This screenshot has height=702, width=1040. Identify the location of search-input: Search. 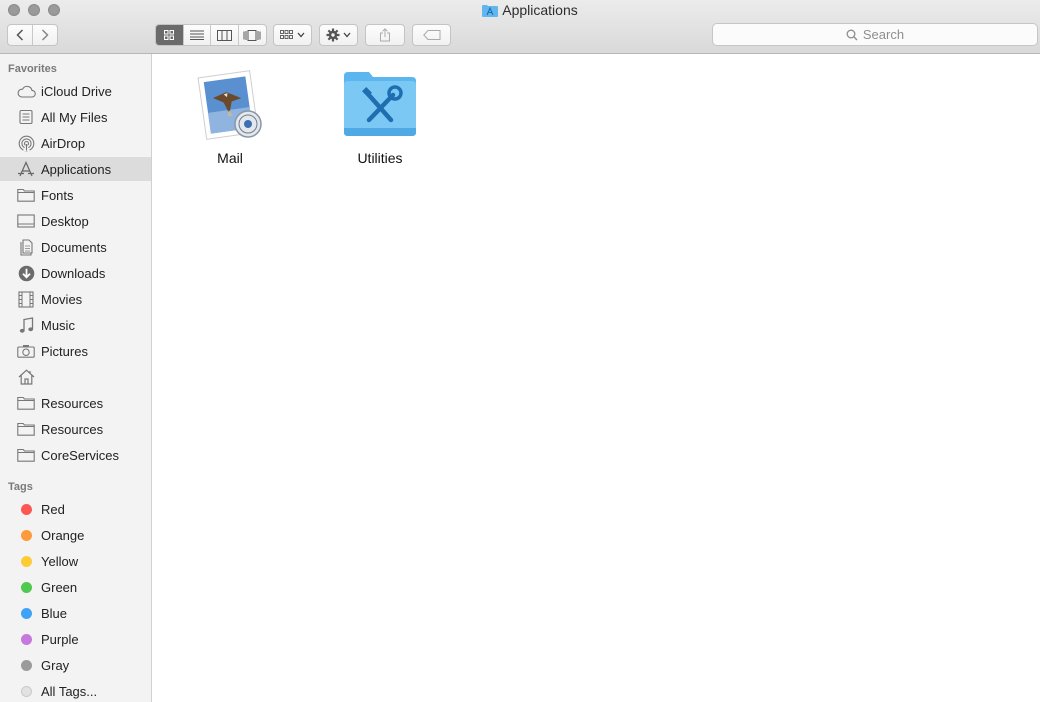
(875, 34).